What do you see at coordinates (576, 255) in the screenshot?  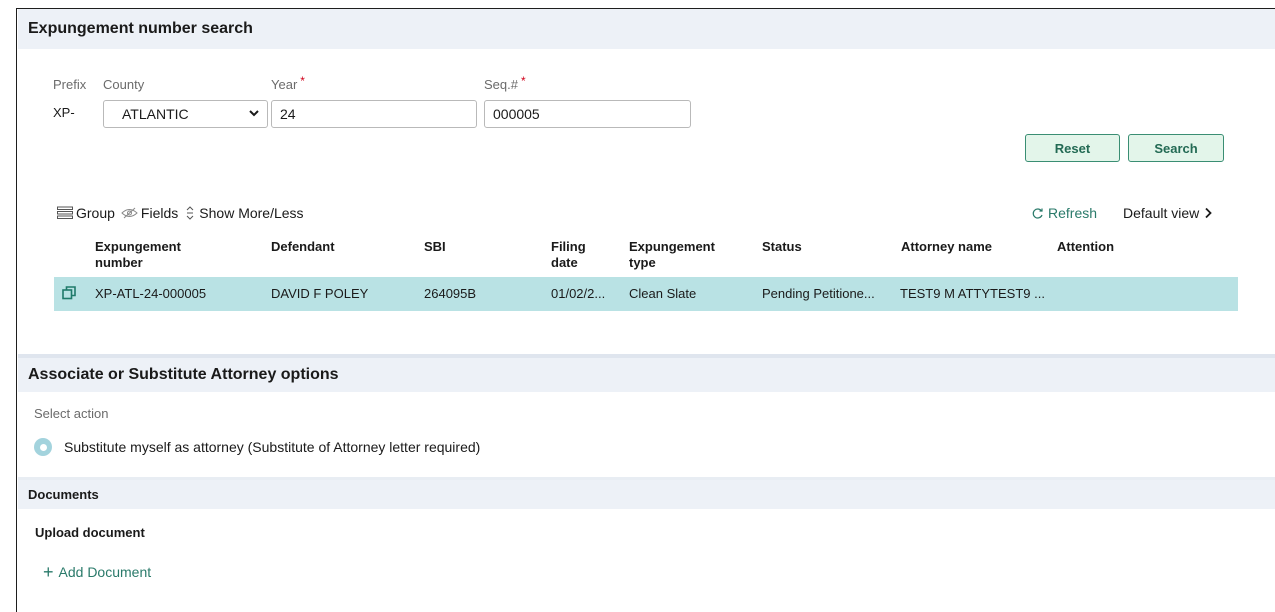 I see `col-header-filing-date: Filing date` at bounding box center [576, 255].